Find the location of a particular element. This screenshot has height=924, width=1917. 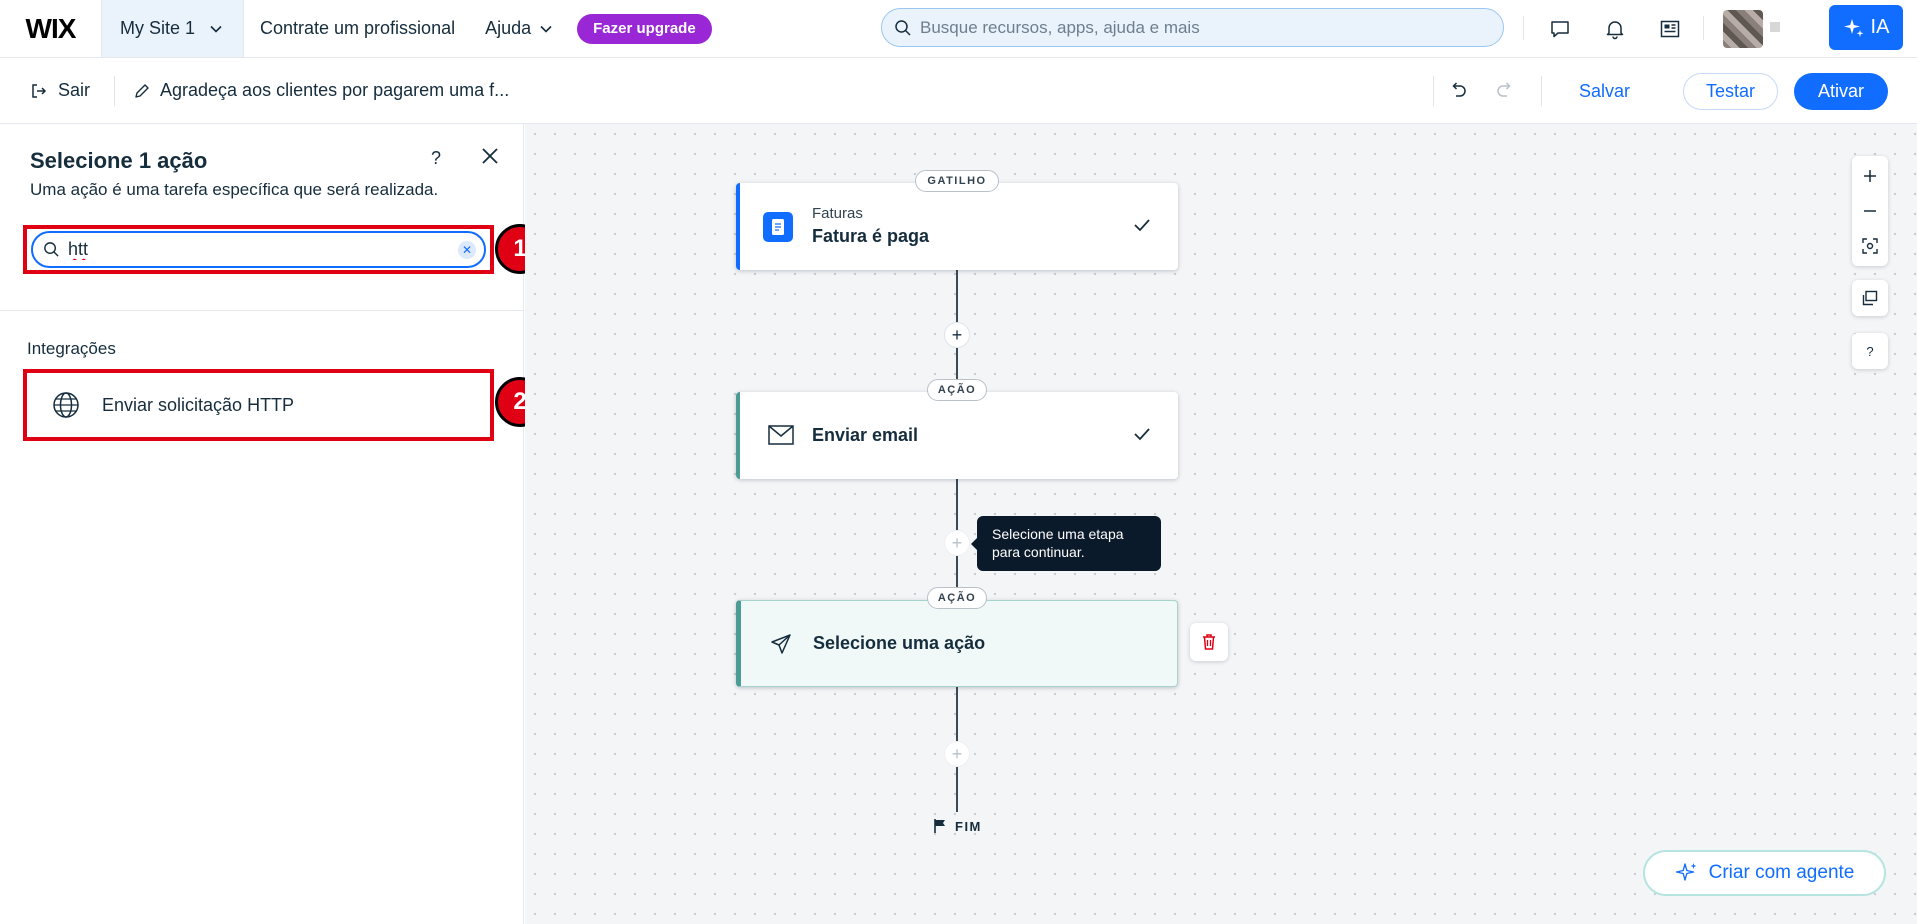

mail-icon is located at coordinates (781, 435).